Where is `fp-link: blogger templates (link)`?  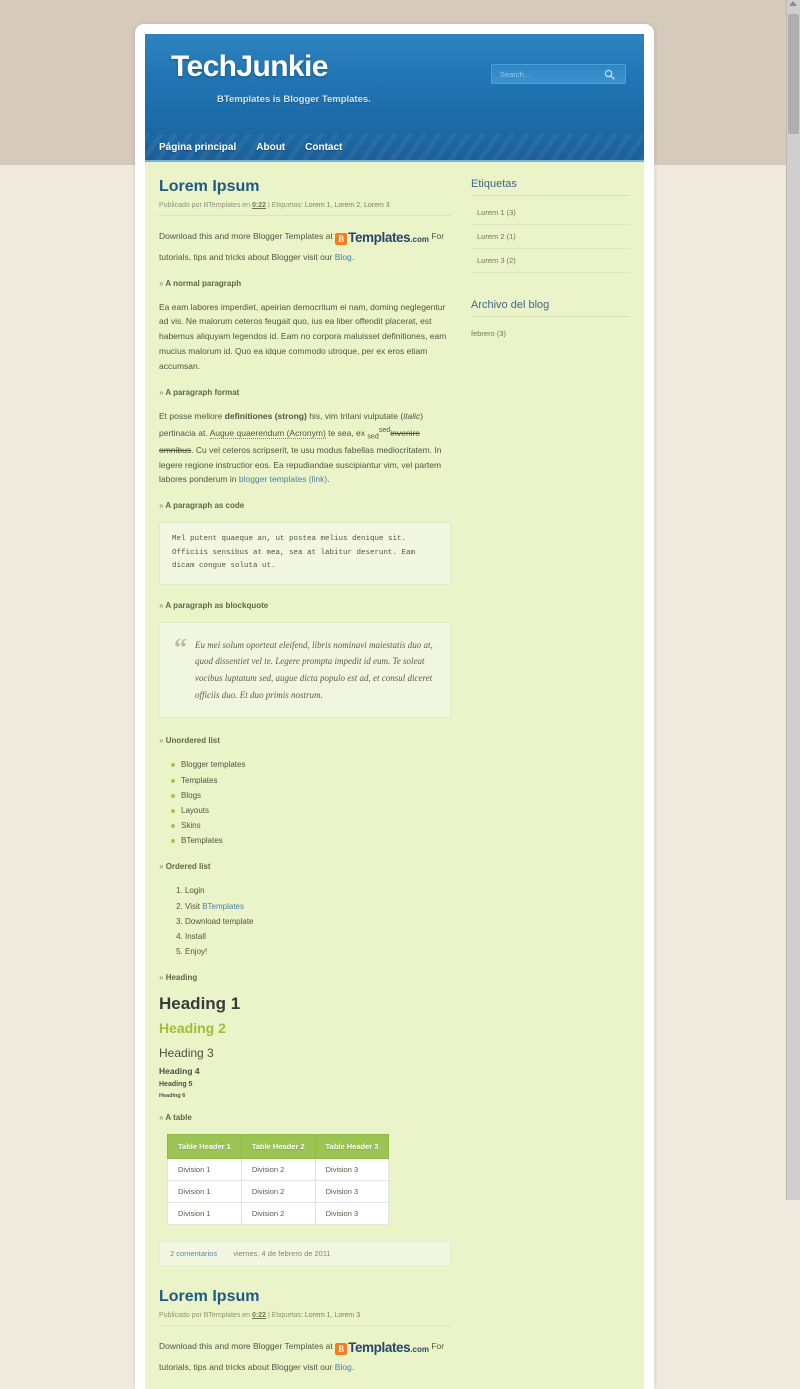 fp-link: blogger templates (link) is located at coordinates (283, 479).